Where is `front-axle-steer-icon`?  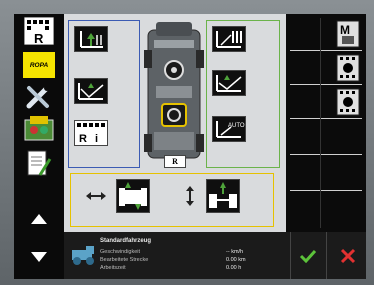 front-axle-steer-icon is located at coordinates (91, 39).